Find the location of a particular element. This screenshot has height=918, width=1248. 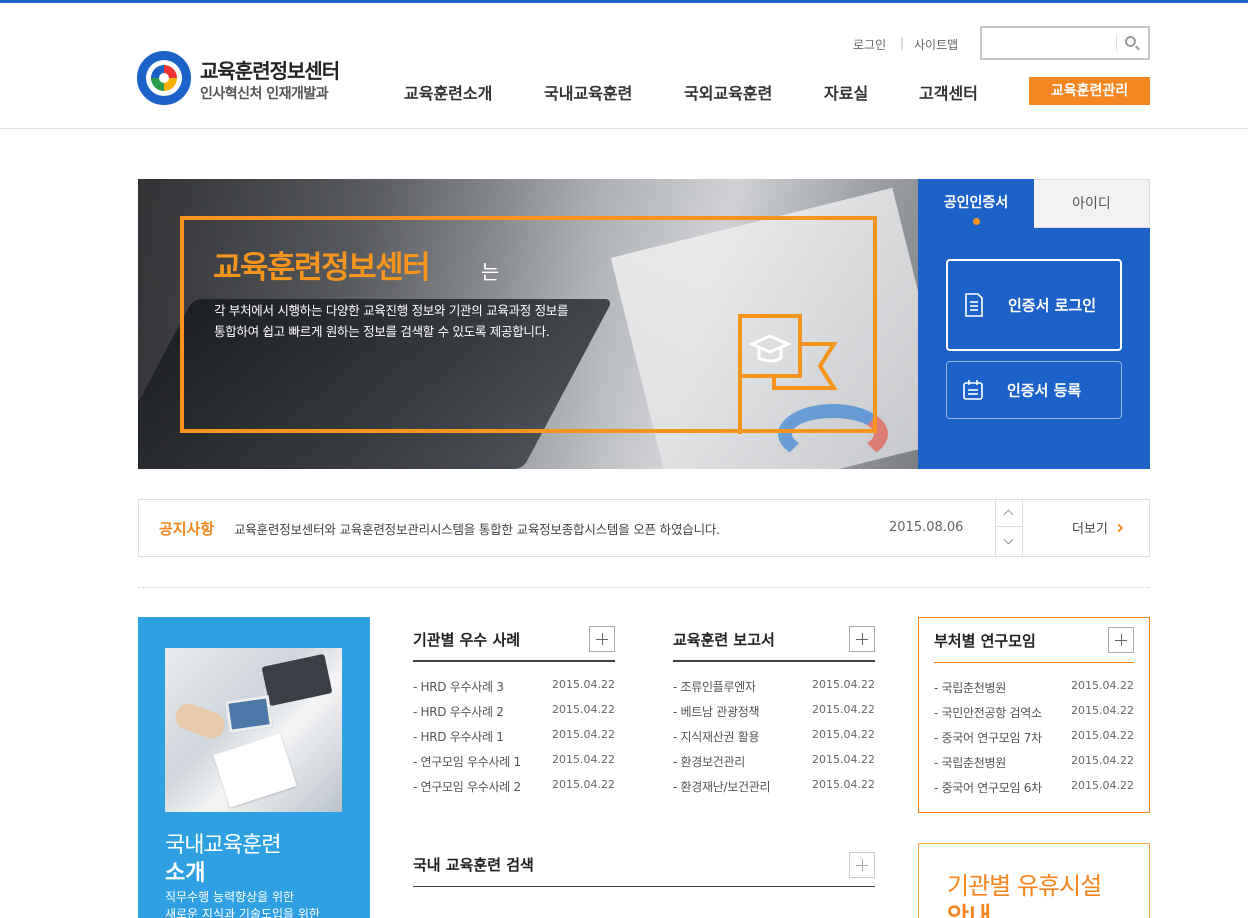

list-item: - HRD 우수사례 1 2015.04.22 is located at coordinates (514, 737).